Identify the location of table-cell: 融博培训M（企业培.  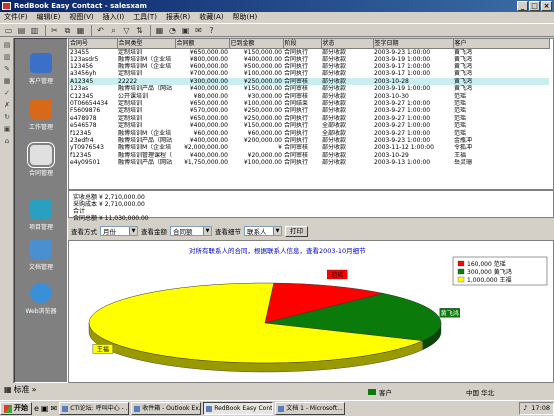
(145, 67).